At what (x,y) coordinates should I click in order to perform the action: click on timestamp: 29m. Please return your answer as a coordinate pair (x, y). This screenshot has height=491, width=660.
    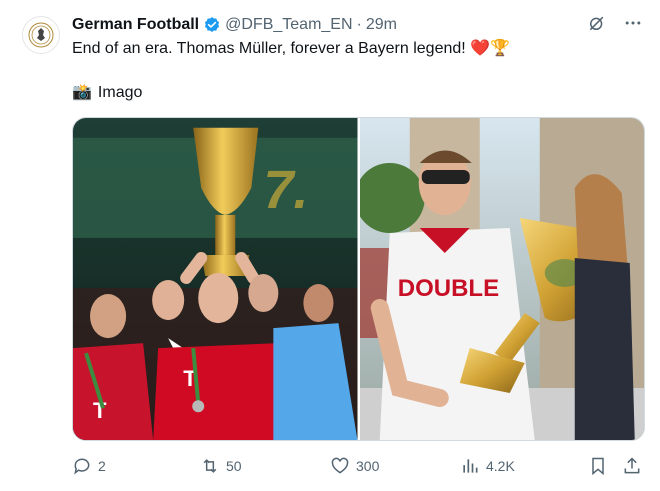
    Looking at the image, I should click on (381, 25).